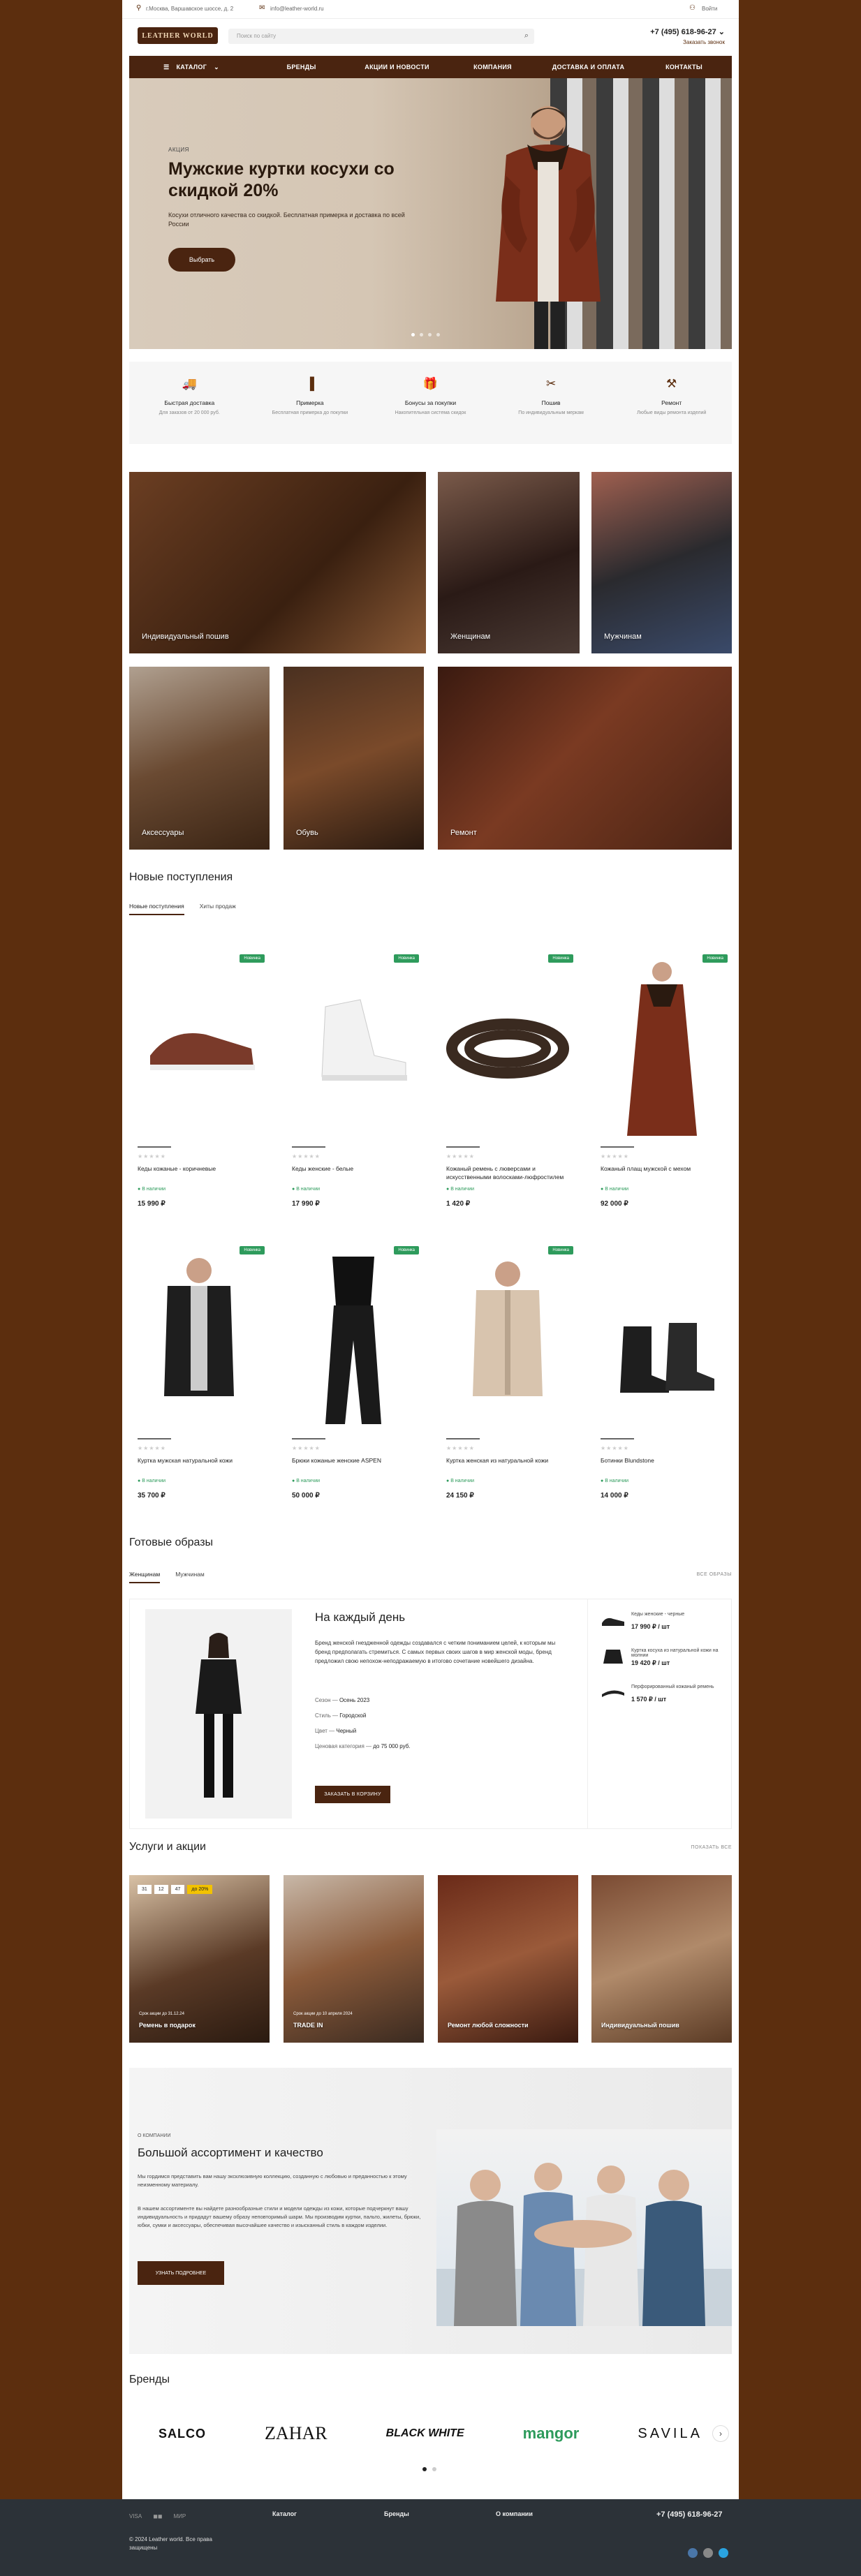 The width and height of the screenshot is (861, 2576). Describe the element at coordinates (355, 1168) in the screenshot. I see `product-name: Кеды женские - белые` at that location.